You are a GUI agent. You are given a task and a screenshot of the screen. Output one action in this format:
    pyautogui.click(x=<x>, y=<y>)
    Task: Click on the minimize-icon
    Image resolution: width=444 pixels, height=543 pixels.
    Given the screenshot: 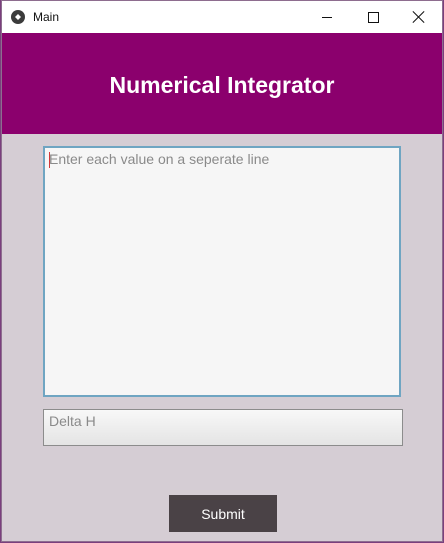 What is the action you would take?
    pyautogui.click(x=327, y=17)
    